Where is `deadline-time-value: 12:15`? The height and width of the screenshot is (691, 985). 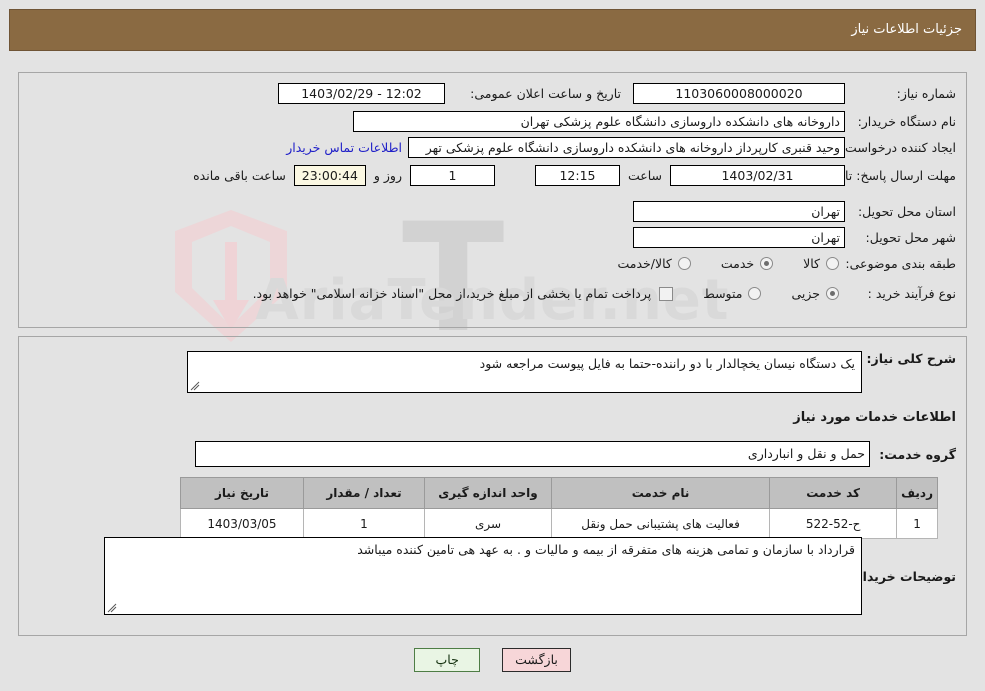 deadline-time-value: 12:15 is located at coordinates (577, 175).